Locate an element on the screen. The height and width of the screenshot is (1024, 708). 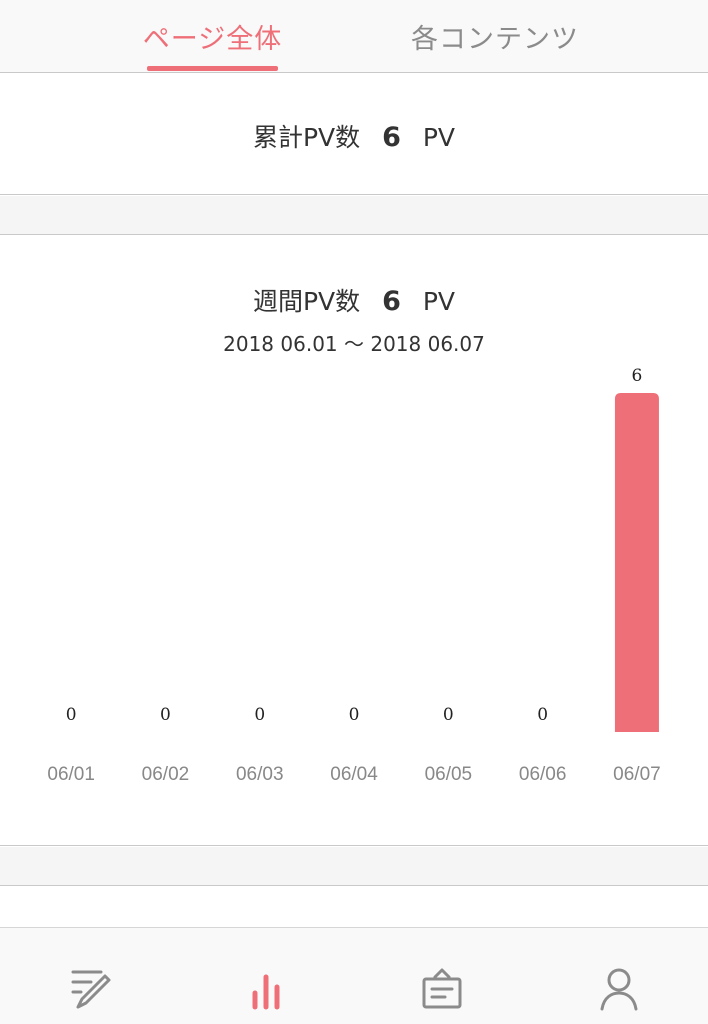
nav-edit is located at coordinates (89, 988).